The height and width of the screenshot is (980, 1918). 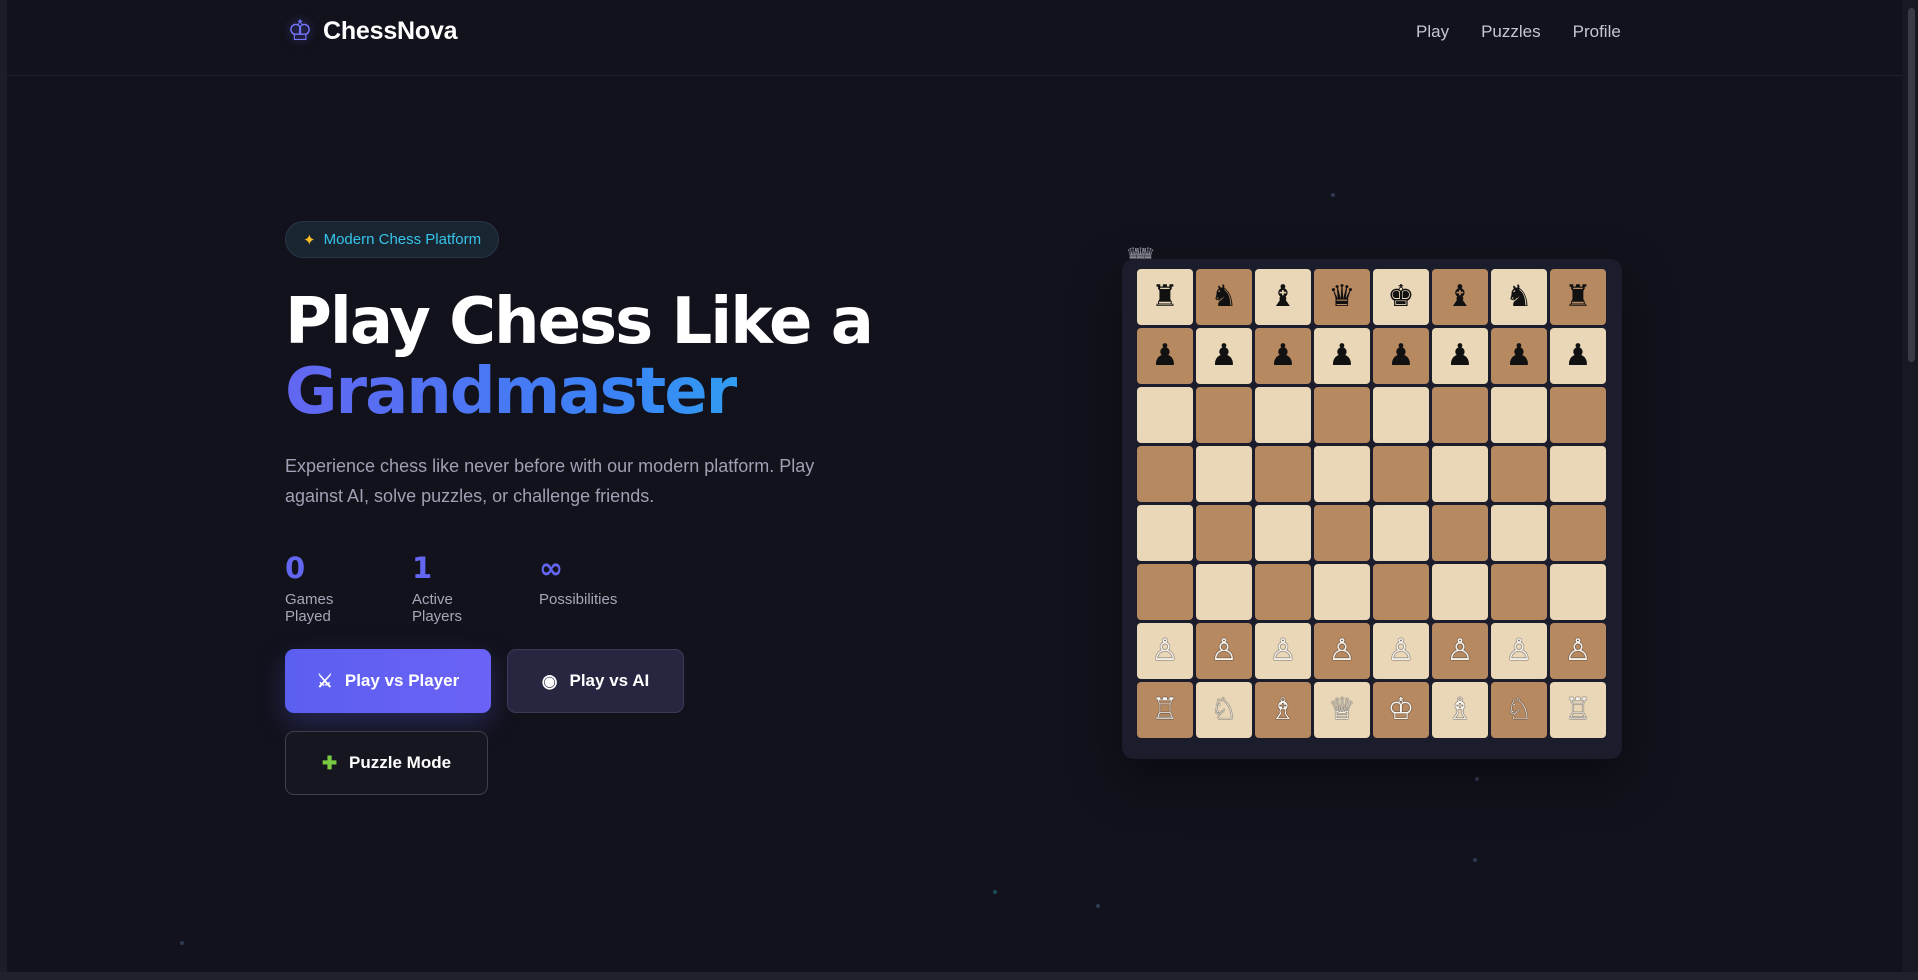 I want to click on puzzle-mode-button: ✚ Puzzle Mode, so click(x=386, y=763).